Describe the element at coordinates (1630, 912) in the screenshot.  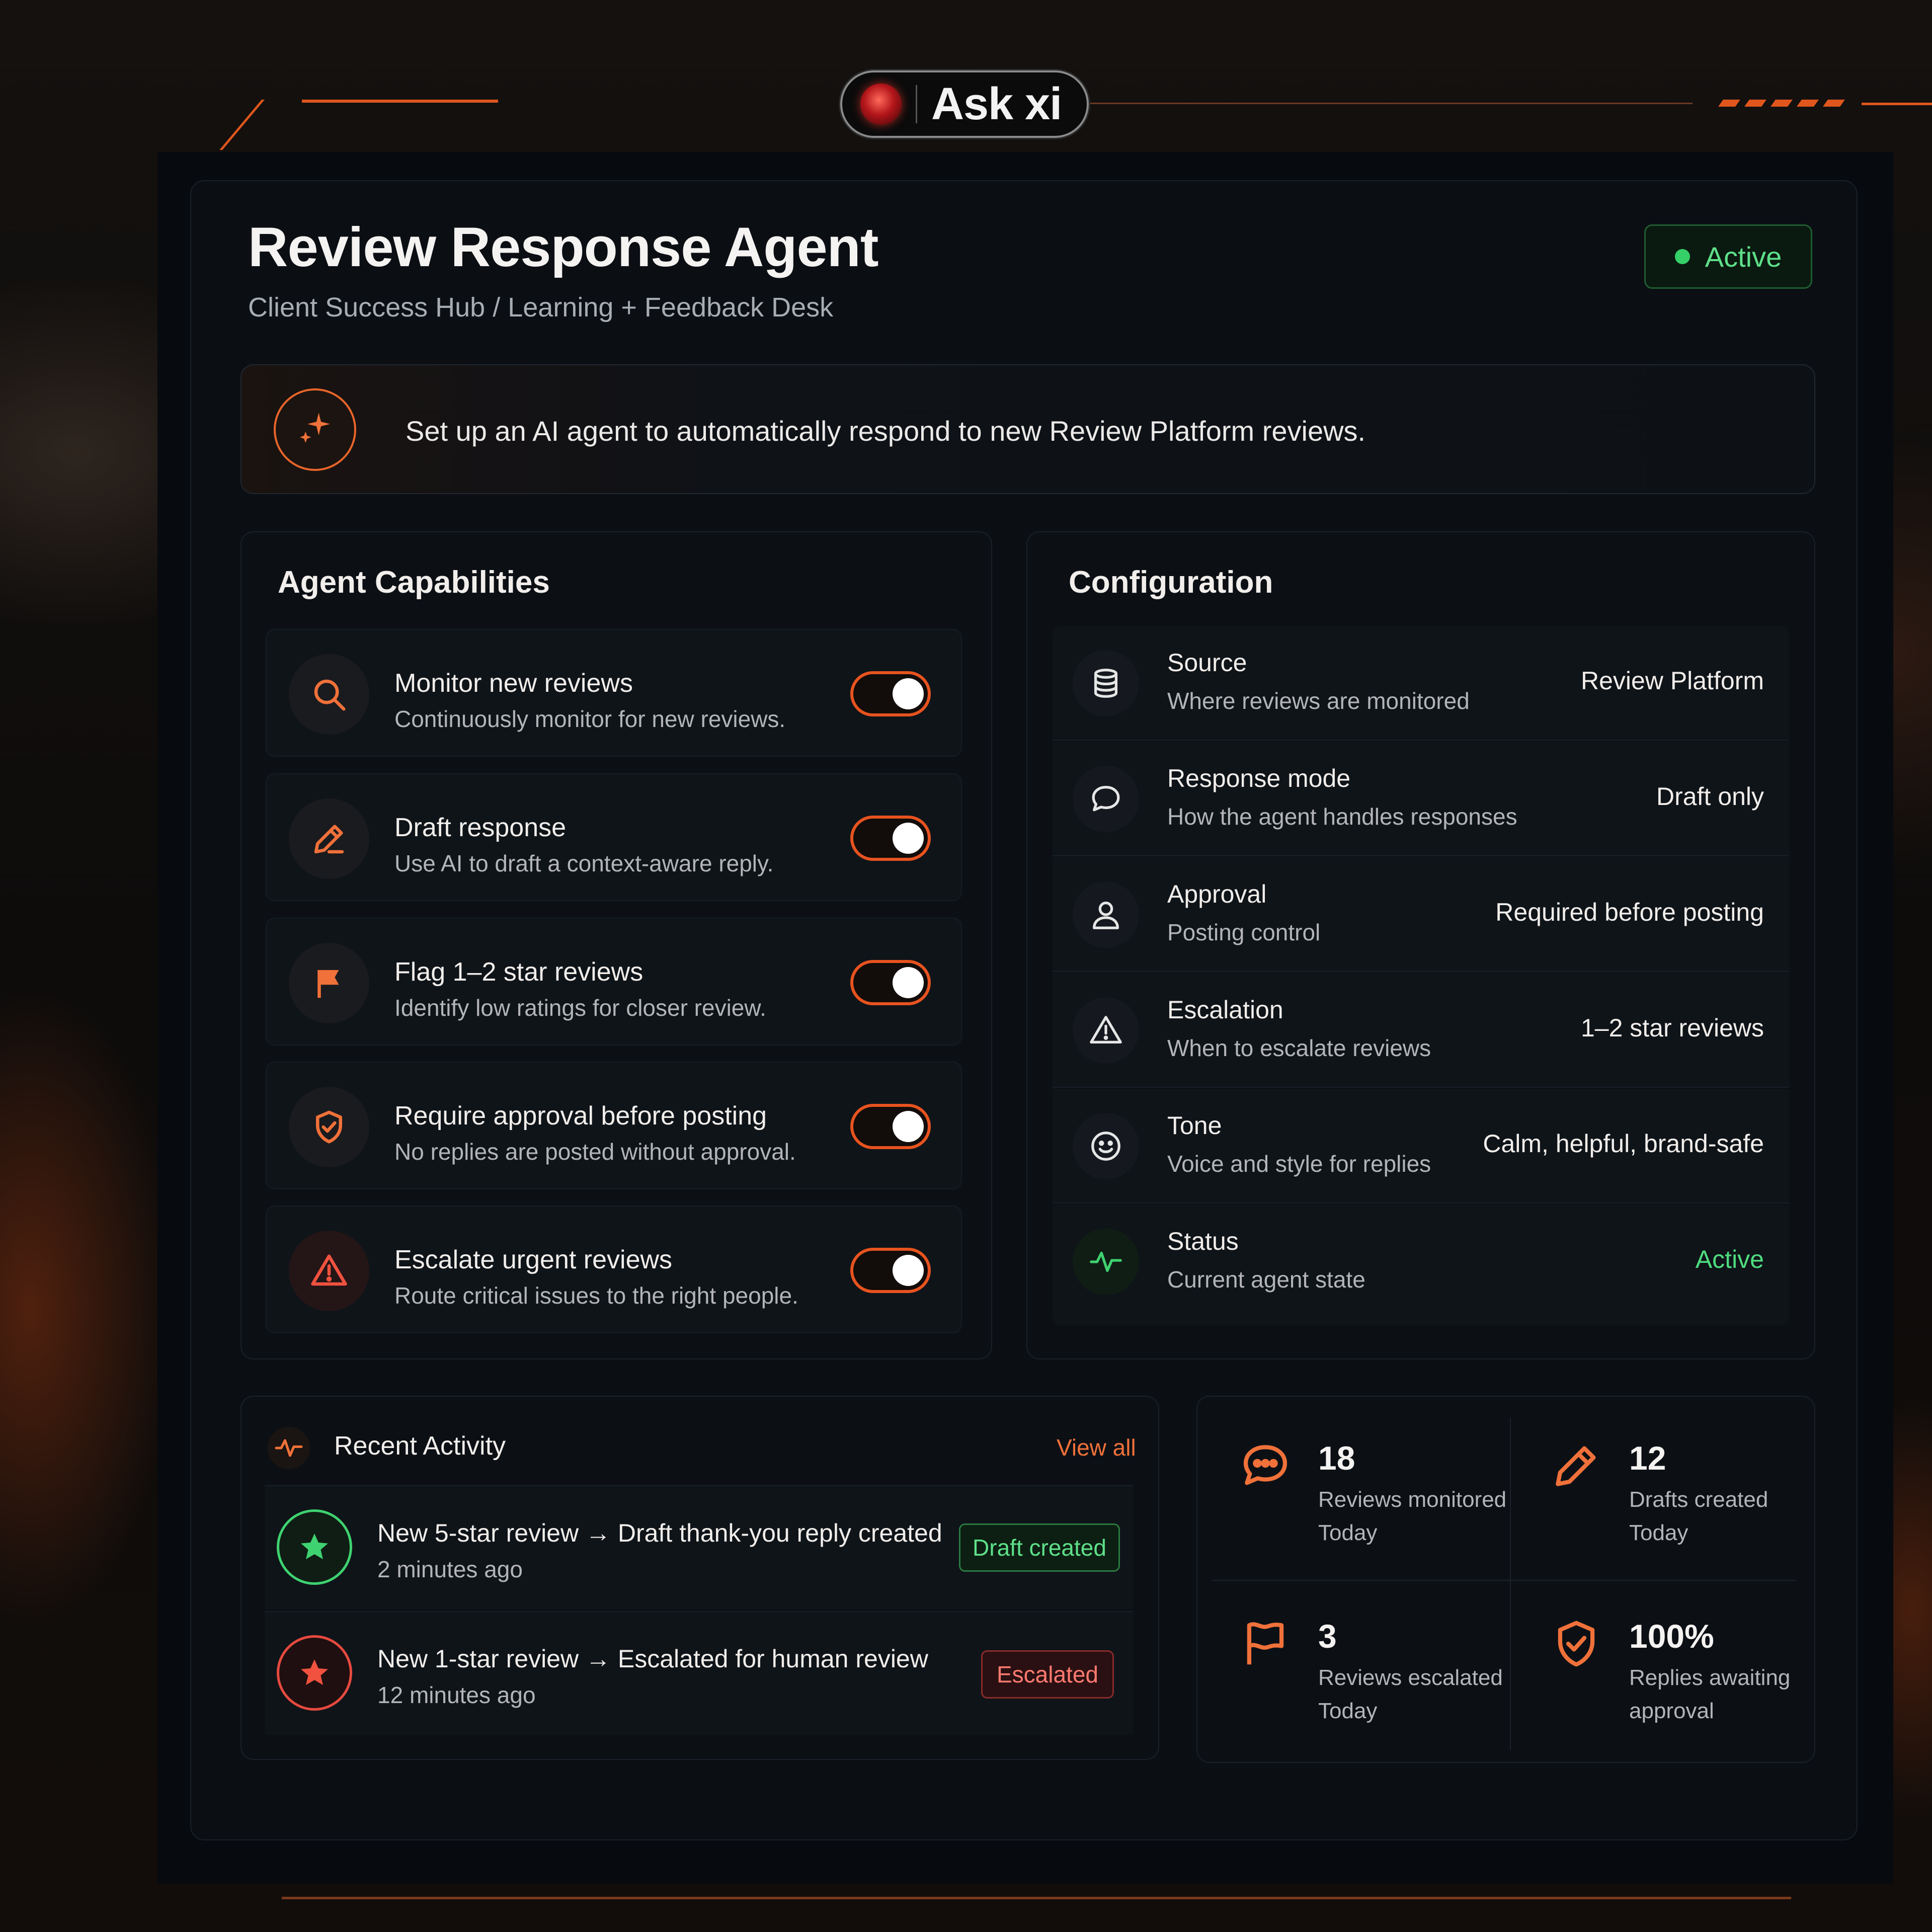
I see `config-value: Required before posting` at that location.